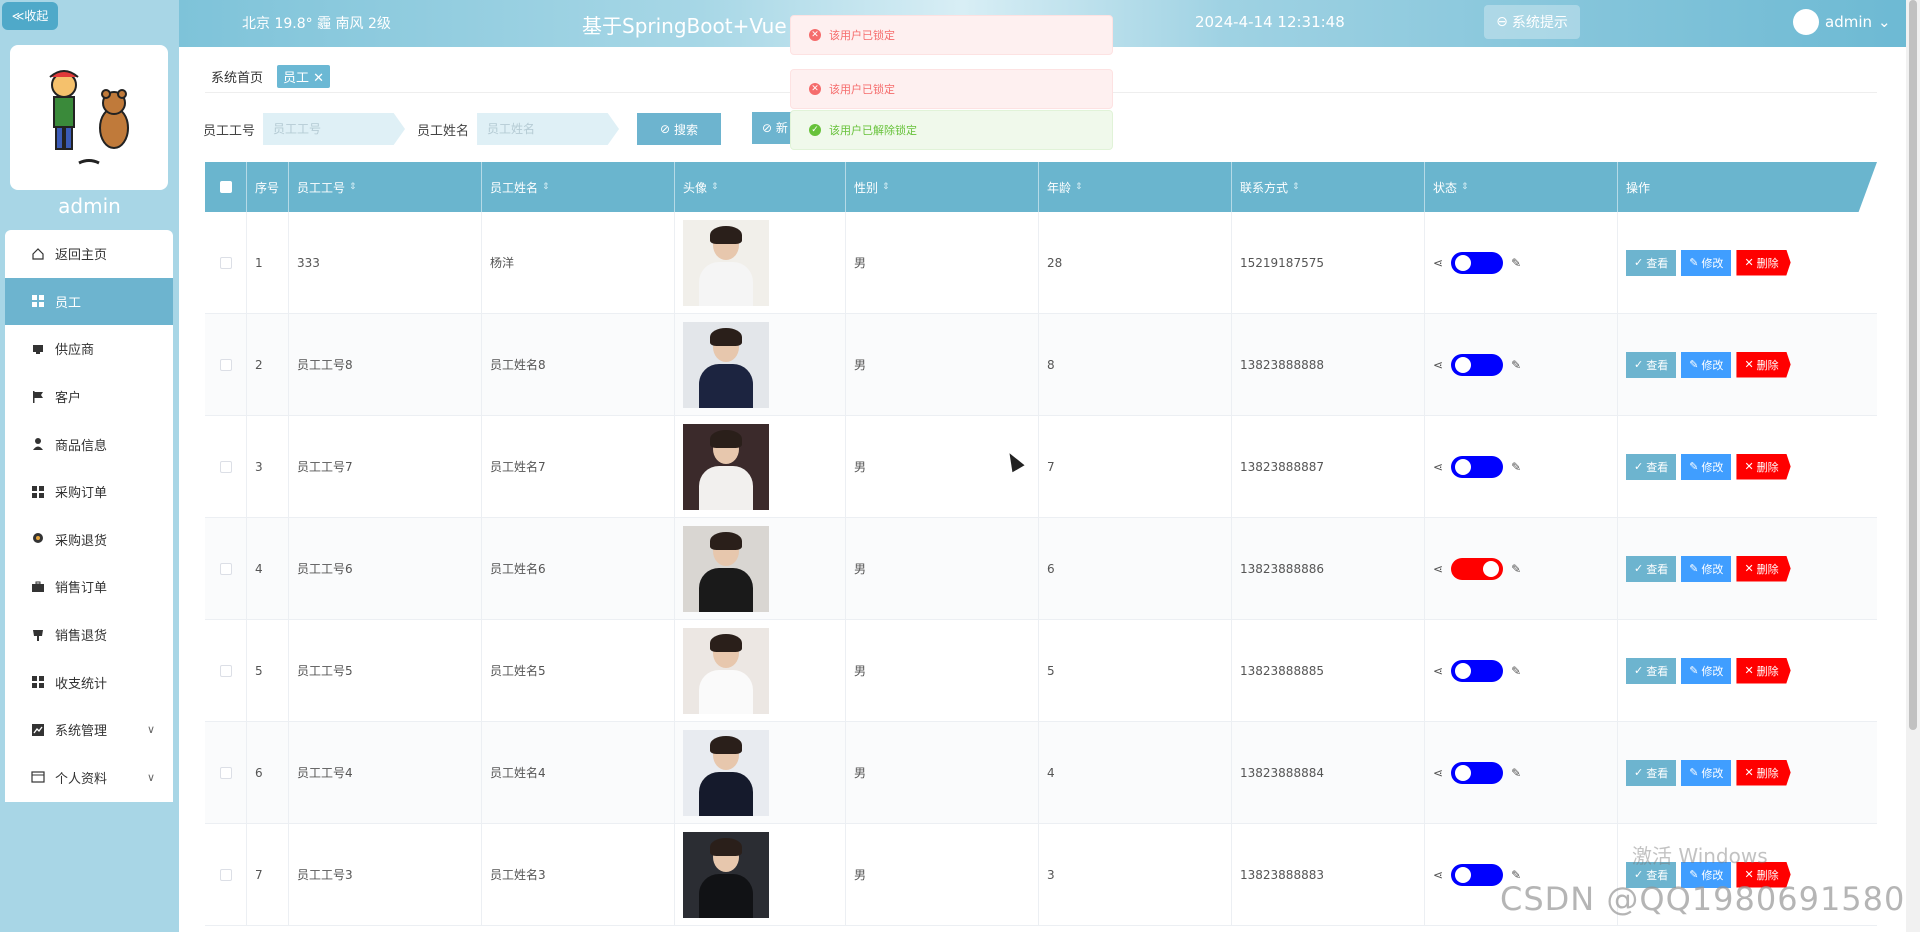 The image size is (1920, 932). I want to click on scrollbar-thumb, so click(1913, 365).